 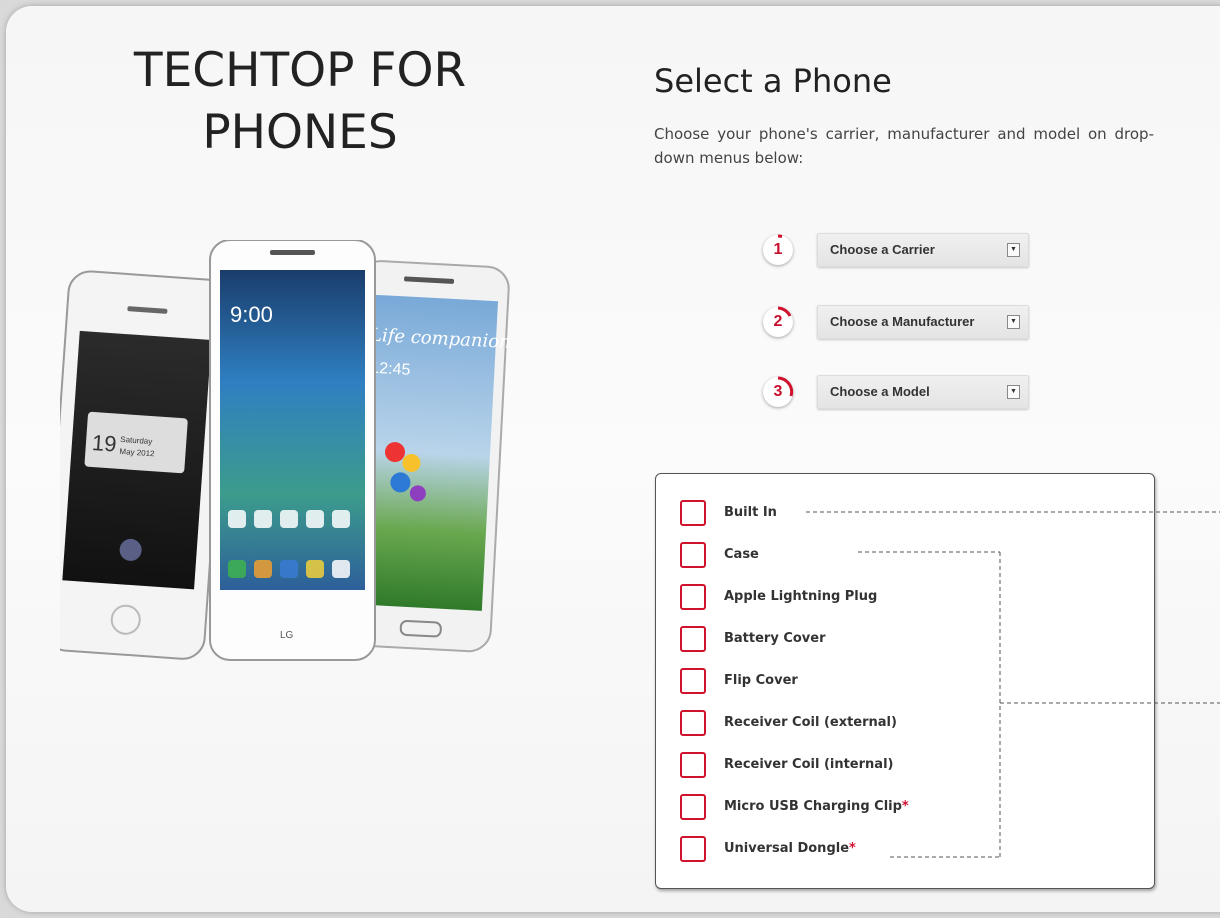 I want to click on option-label: Universal Dongle*, so click(x=790, y=848).